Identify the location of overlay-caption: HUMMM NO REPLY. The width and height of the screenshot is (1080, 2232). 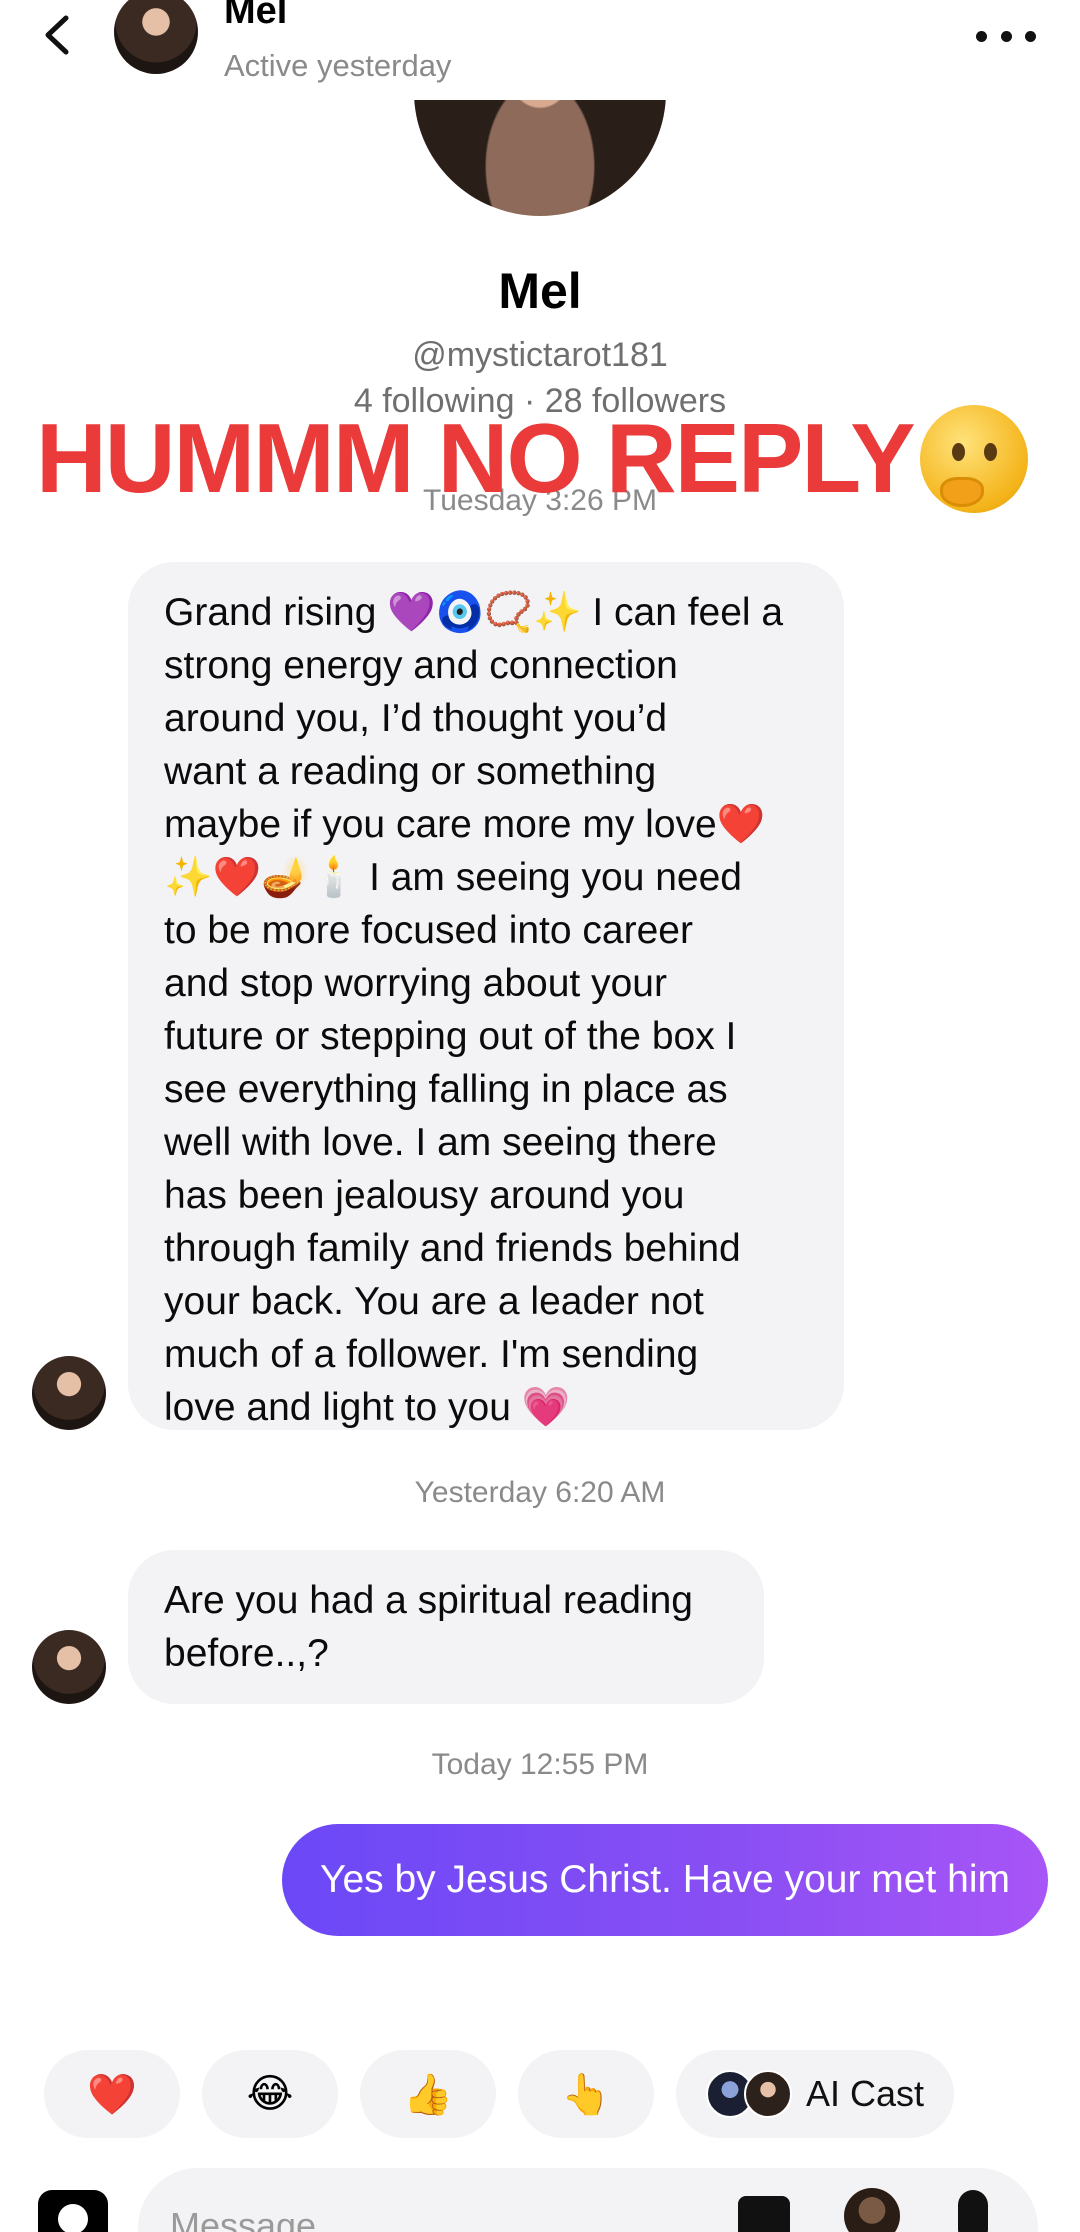
(532, 458).